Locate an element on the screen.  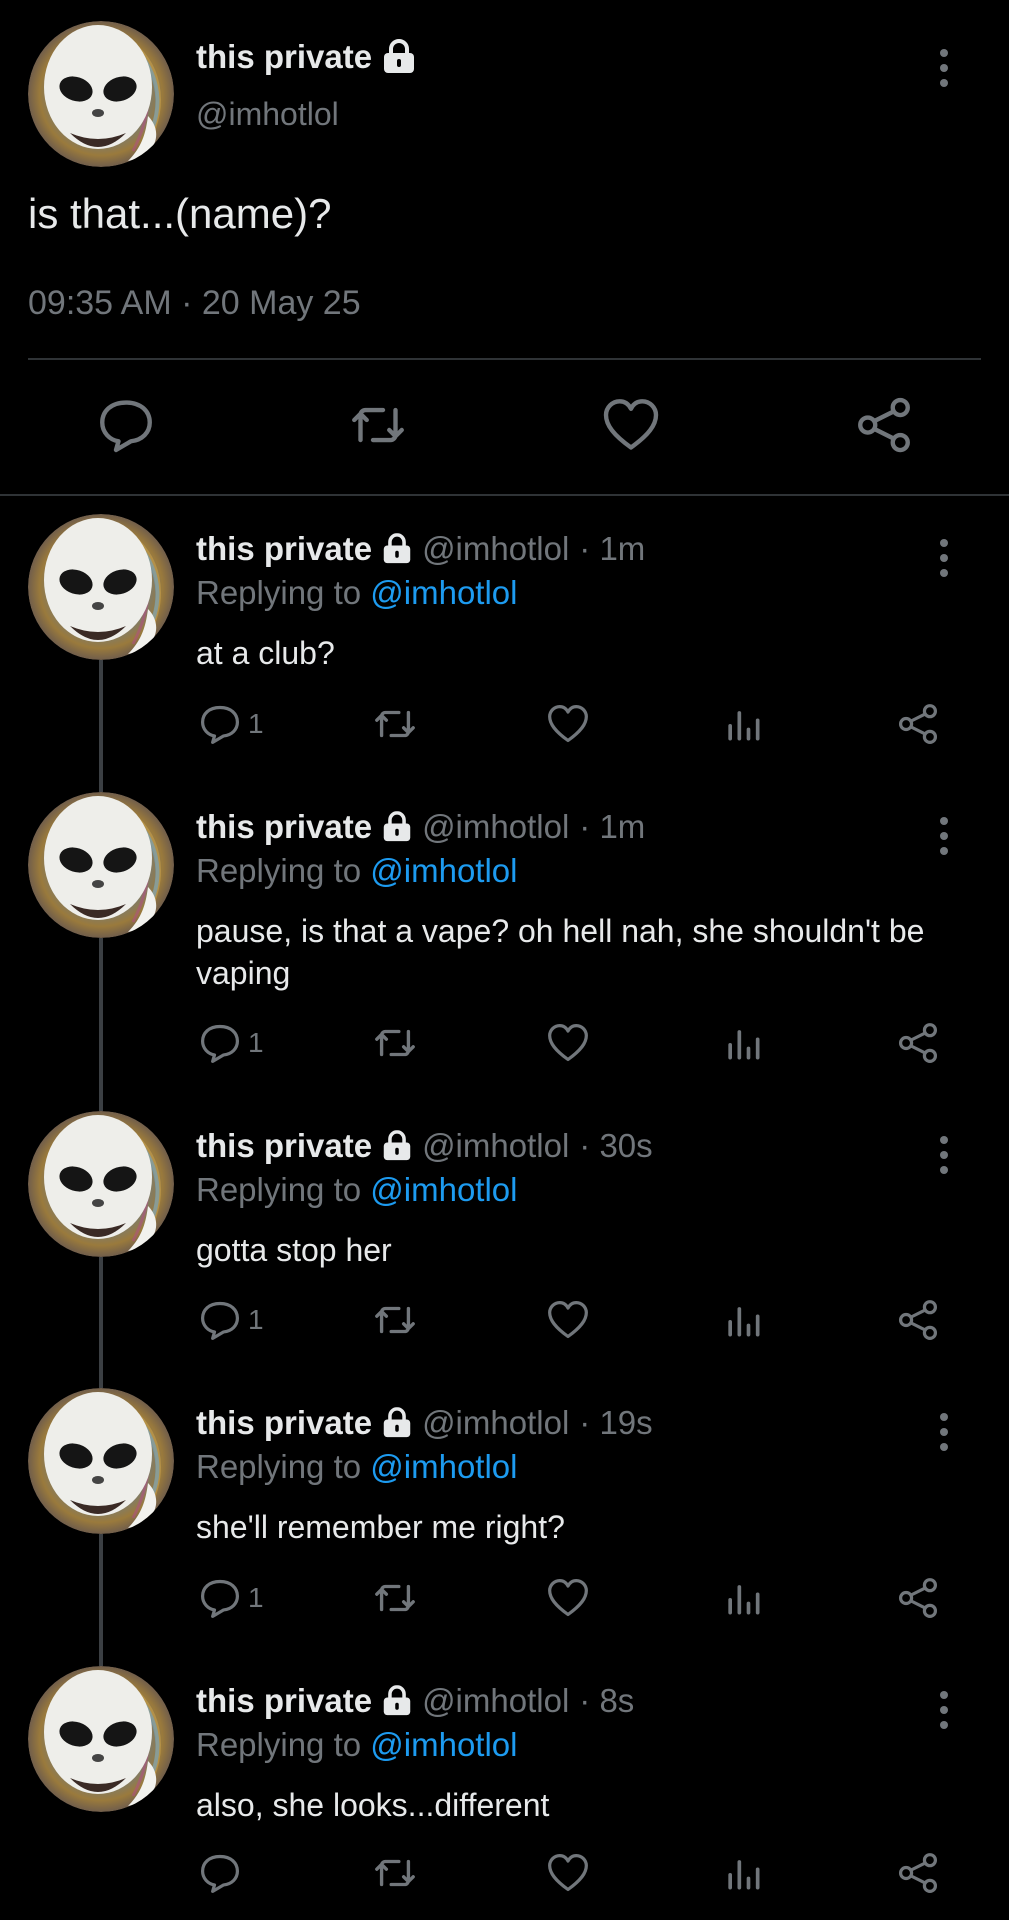
tweet-timestamp: 09:35 AM · 20 May 25 is located at coordinates (194, 303).